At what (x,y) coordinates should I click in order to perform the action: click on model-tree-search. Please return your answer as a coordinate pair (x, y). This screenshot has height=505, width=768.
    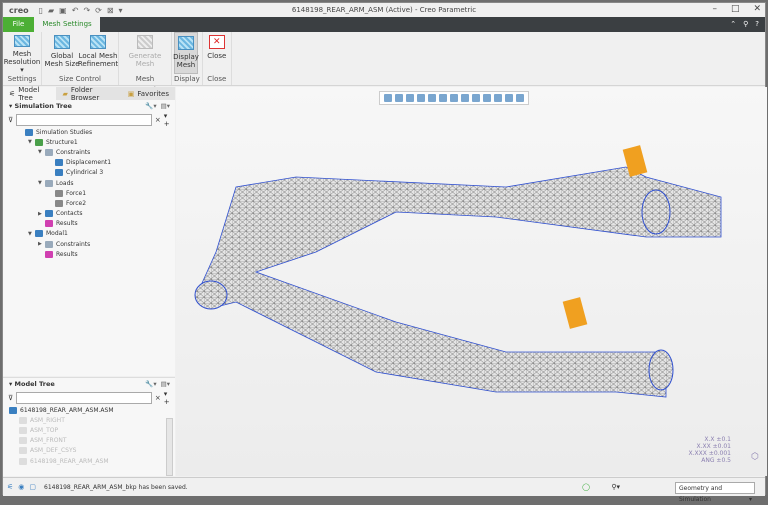
    Looking at the image, I should click on (84, 397).